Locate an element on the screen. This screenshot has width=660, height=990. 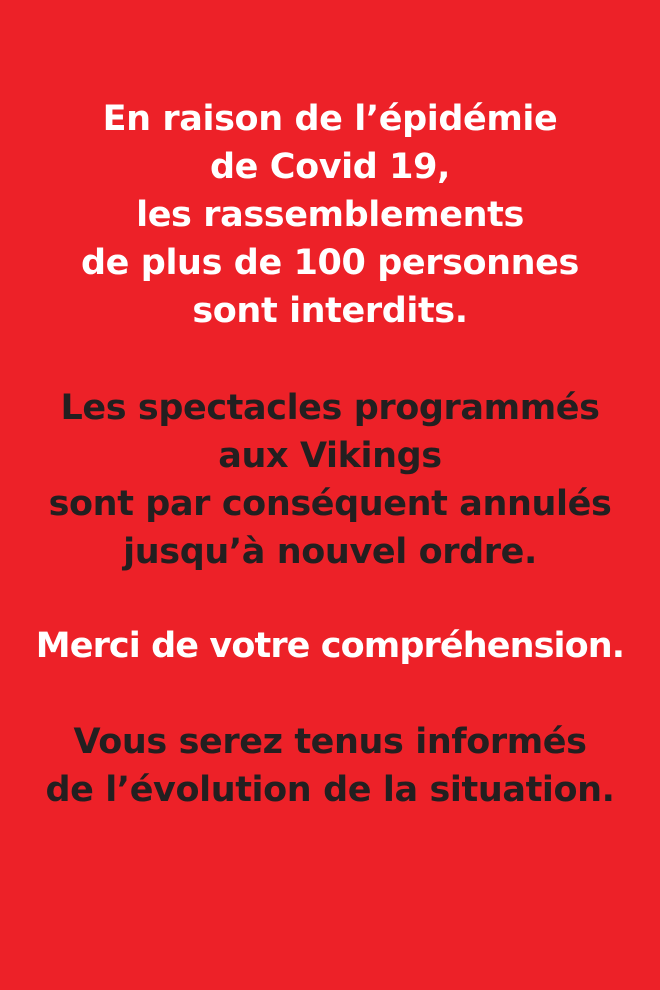
gathering-ban-line-2: de Covid 19, is located at coordinates (330, 167).